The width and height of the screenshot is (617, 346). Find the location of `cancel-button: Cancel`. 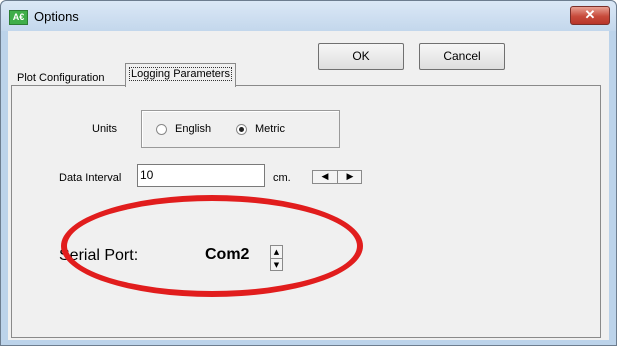

cancel-button: Cancel is located at coordinates (462, 56).